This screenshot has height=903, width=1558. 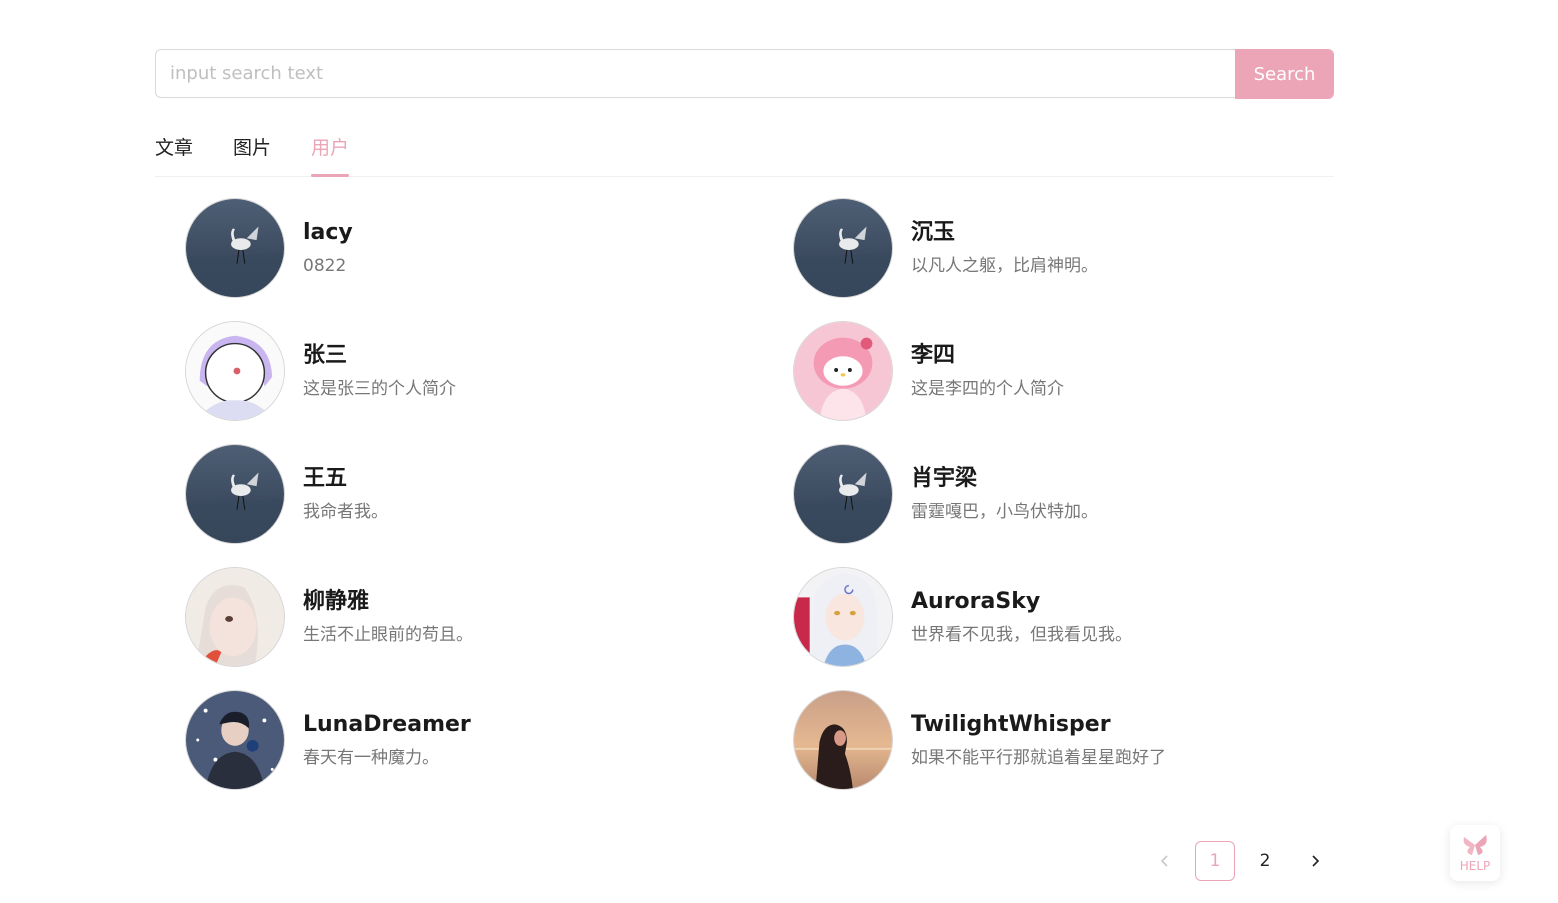 I want to click on pagination: 1 2, so click(x=1245, y=861).